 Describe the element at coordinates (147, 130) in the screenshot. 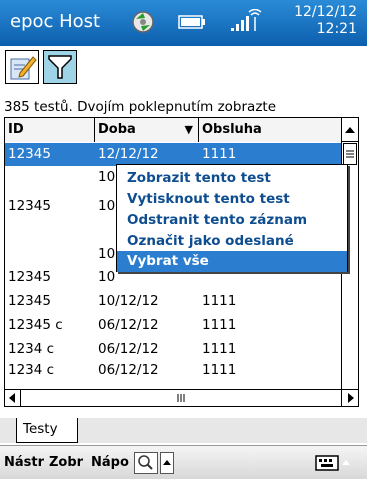

I see `column-header-doba: Doba ▼` at that location.